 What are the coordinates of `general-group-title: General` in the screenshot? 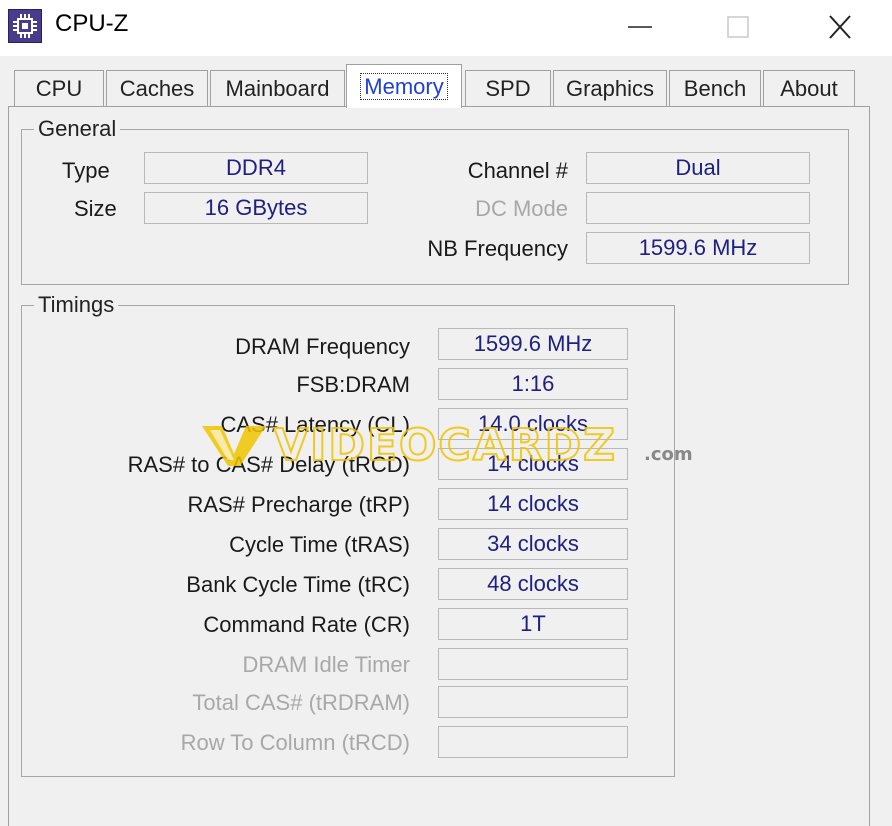 It's located at (77, 129).